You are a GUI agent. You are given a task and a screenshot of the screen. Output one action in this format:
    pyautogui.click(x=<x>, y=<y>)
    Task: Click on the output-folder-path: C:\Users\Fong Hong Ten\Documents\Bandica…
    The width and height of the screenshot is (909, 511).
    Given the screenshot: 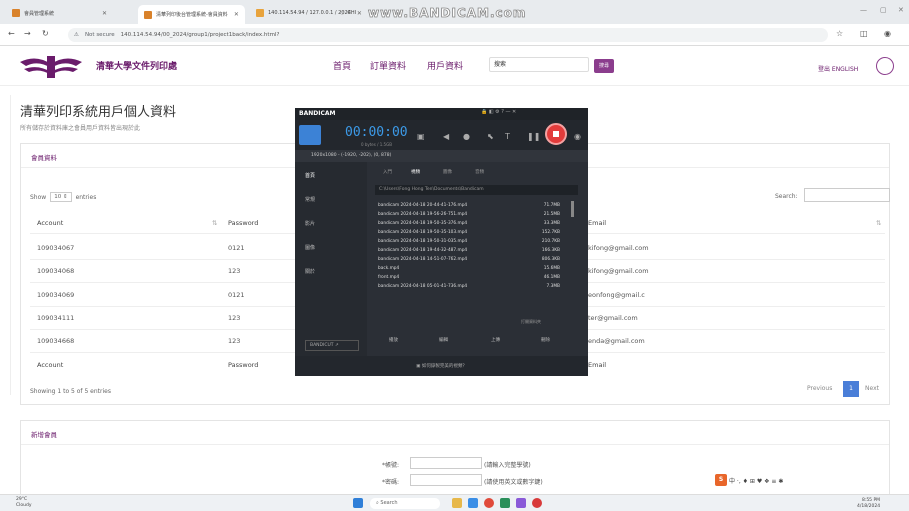 What is the action you would take?
    pyautogui.click(x=476, y=190)
    